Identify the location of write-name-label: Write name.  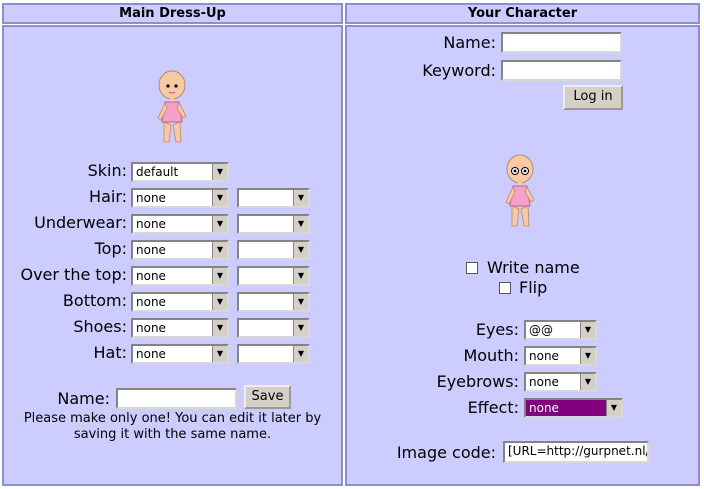
(533, 267).